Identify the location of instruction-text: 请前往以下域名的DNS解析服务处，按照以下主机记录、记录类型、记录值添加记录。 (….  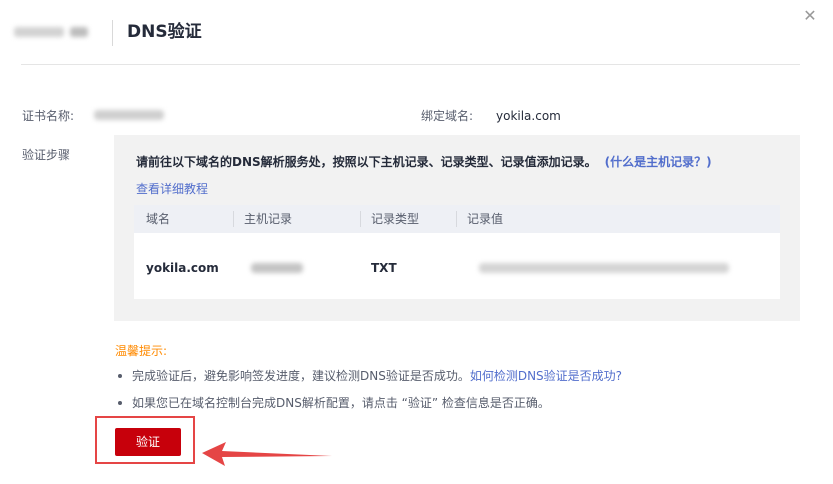
(424, 162).